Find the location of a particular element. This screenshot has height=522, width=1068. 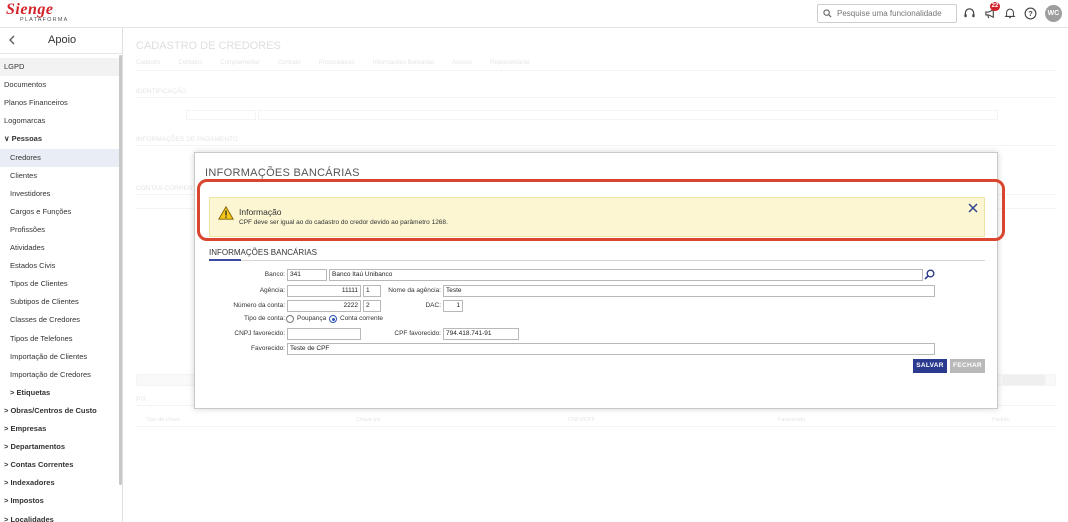

bank-label: Banco: is located at coordinates (274, 274).